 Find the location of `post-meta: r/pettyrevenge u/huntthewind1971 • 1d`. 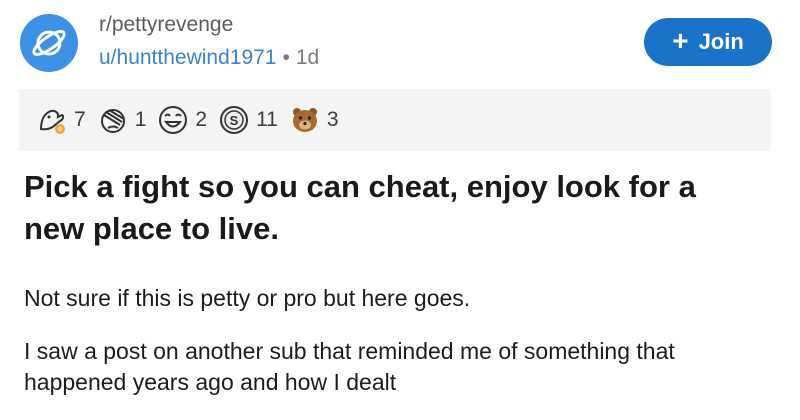

post-meta: r/pettyrevenge u/huntthewind1971 • 1d is located at coordinates (209, 42).